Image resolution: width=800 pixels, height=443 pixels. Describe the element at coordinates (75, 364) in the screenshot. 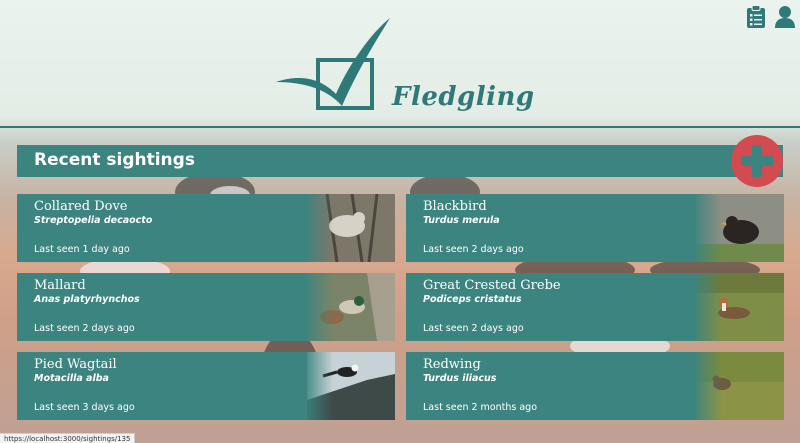

I see `sighting-name: Pied Wagtail` at that location.